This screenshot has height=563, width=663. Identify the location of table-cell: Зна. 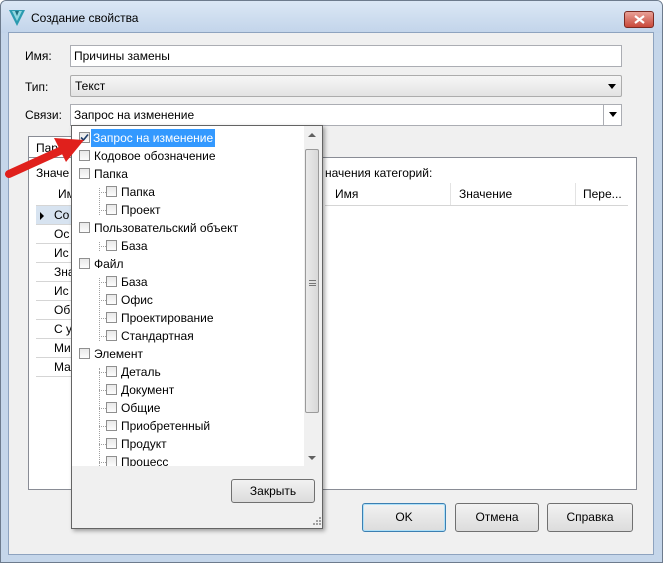
(63, 272).